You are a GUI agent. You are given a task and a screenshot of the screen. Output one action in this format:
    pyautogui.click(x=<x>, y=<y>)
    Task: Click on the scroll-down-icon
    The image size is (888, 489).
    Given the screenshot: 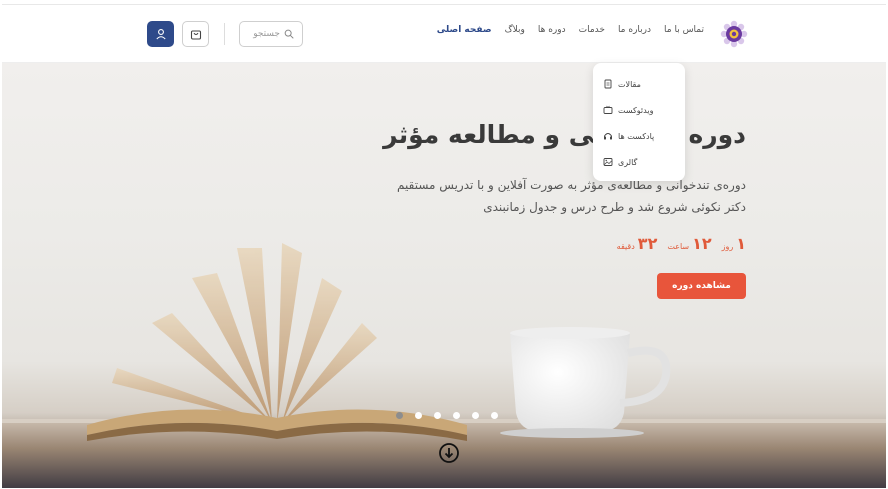 What is the action you would take?
    pyautogui.click(x=449, y=453)
    